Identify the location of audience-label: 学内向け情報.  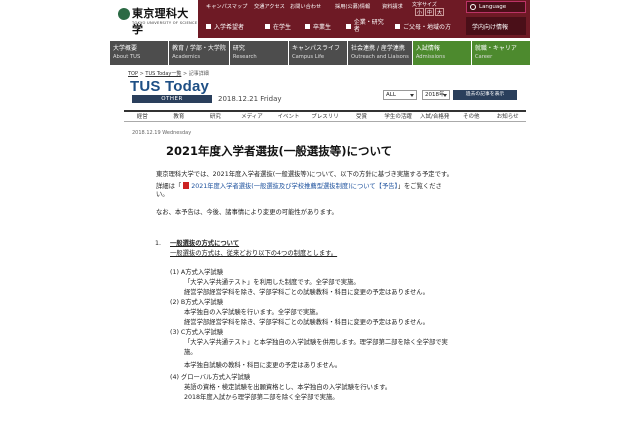
(490, 27).